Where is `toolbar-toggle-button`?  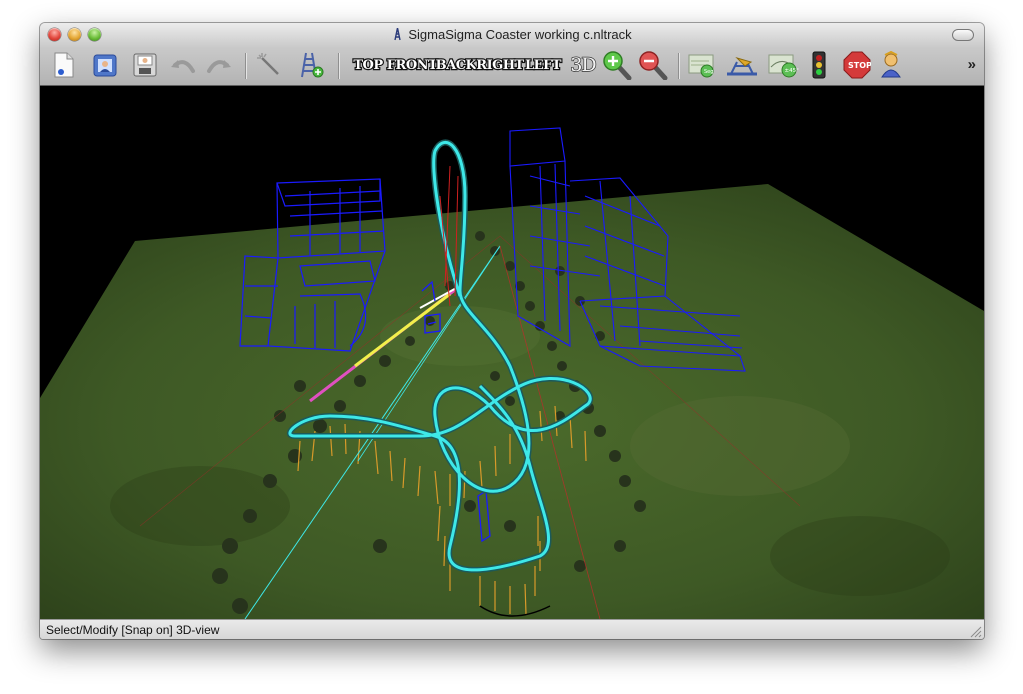 toolbar-toggle-button is located at coordinates (963, 35).